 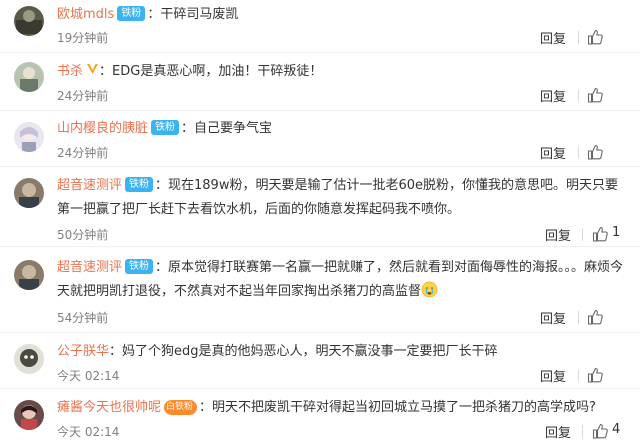 I want to click on username-link: 山内樱良的胰脏, so click(x=102, y=128).